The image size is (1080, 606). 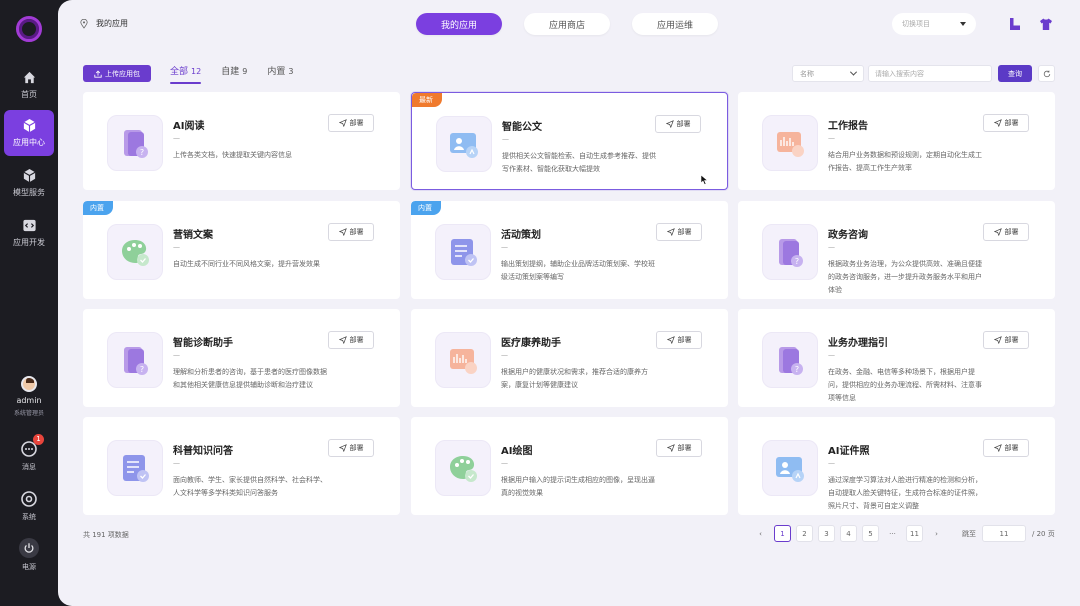 I want to click on refresh-icon, so click(x=1046, y=73).